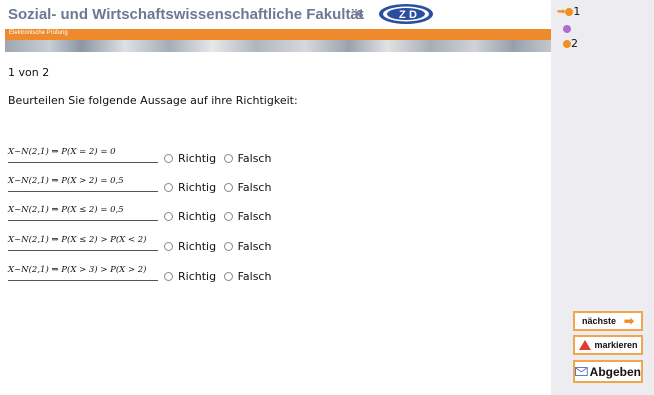  I want to click on next-button: nächste ➡, so click(608, 321).